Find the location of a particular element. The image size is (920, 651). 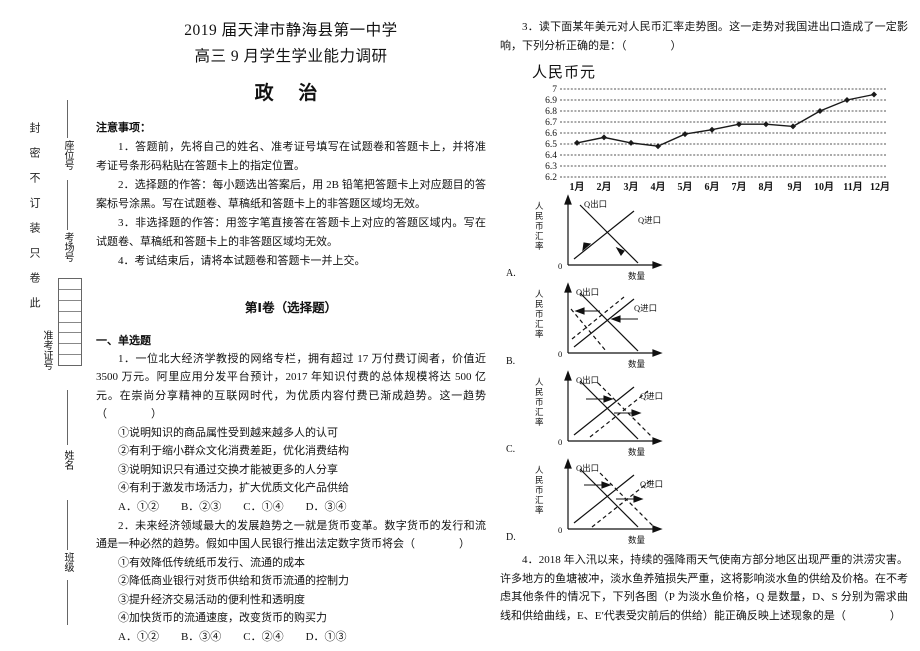

option-b-svg: 人民币 汇率 0 Q出口 Q进口 数量 is located at coordinates (599, 325).